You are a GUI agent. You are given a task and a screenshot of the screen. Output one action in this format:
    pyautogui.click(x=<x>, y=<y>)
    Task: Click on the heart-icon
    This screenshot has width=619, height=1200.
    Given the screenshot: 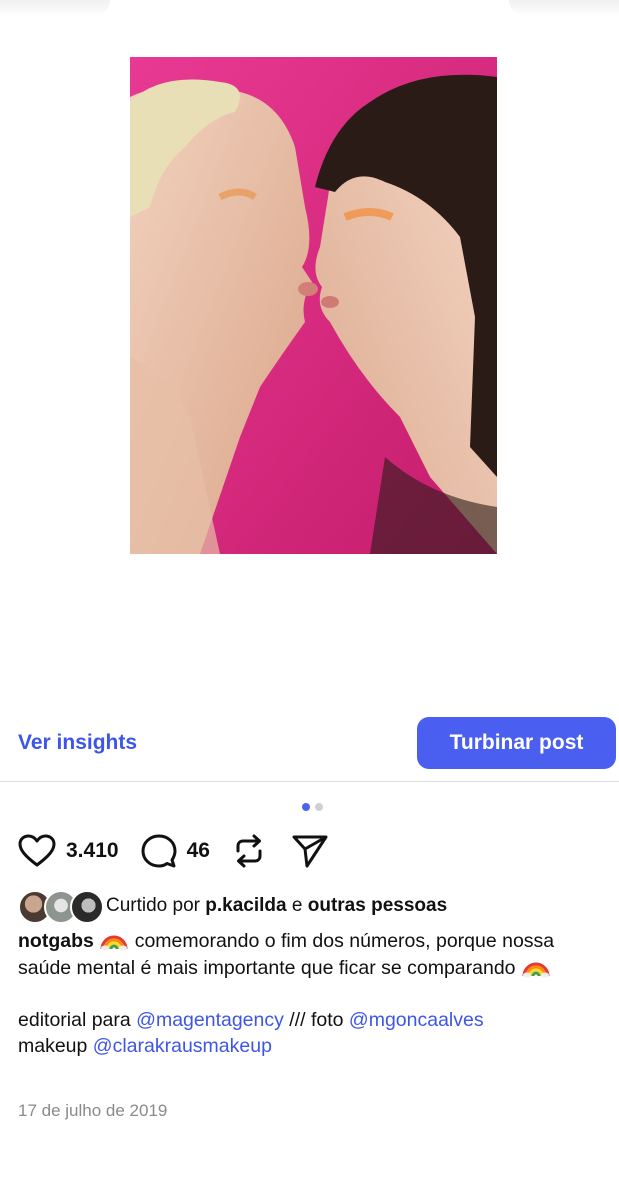 What is the action you would take?
    pyautogui.click(x=37, y=850)
    